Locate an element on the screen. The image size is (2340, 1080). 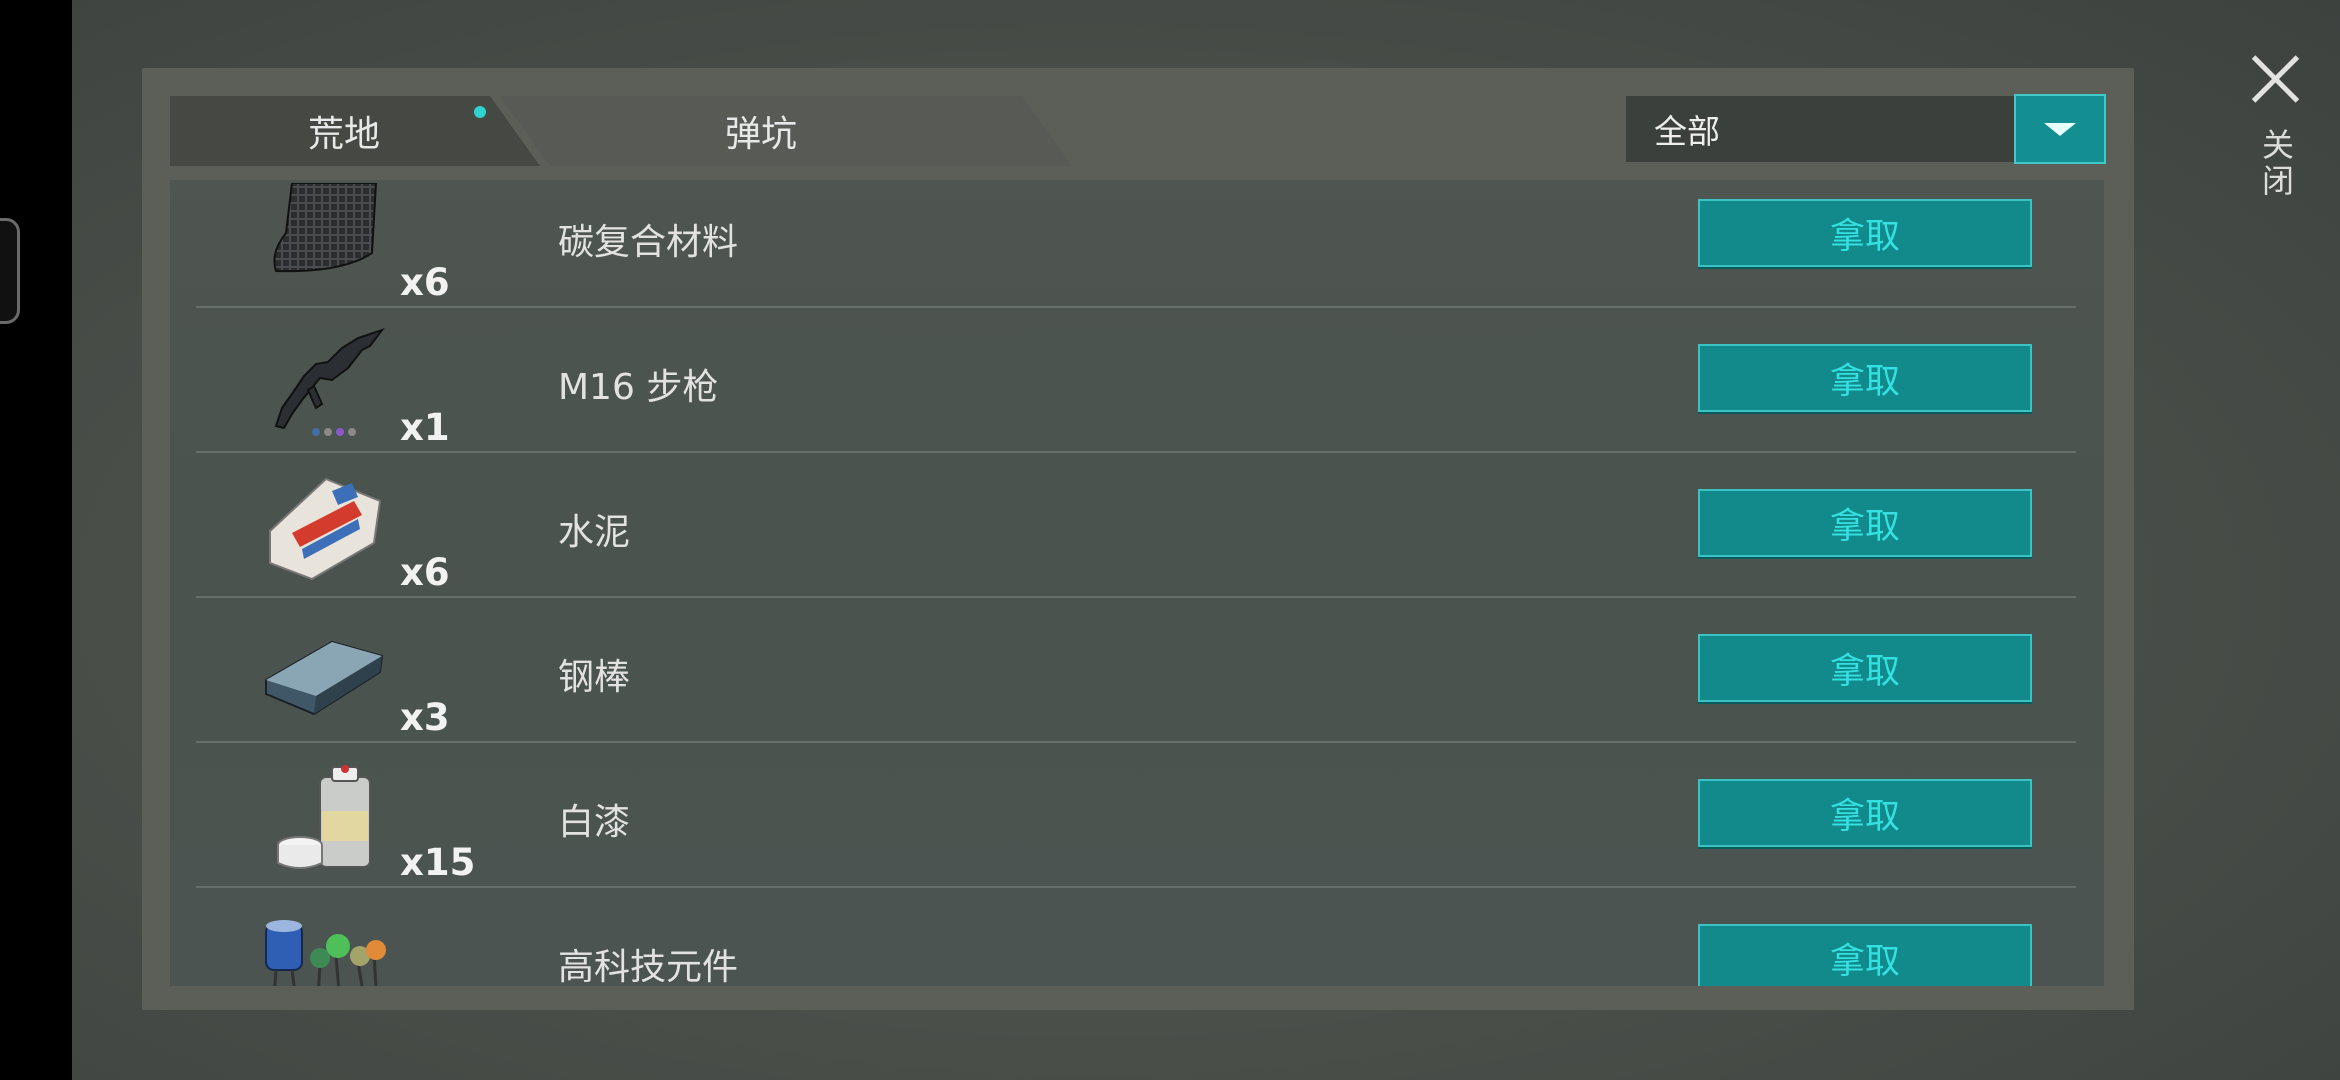
item-name: 高科技元件 is located at coordinates (648, 966).